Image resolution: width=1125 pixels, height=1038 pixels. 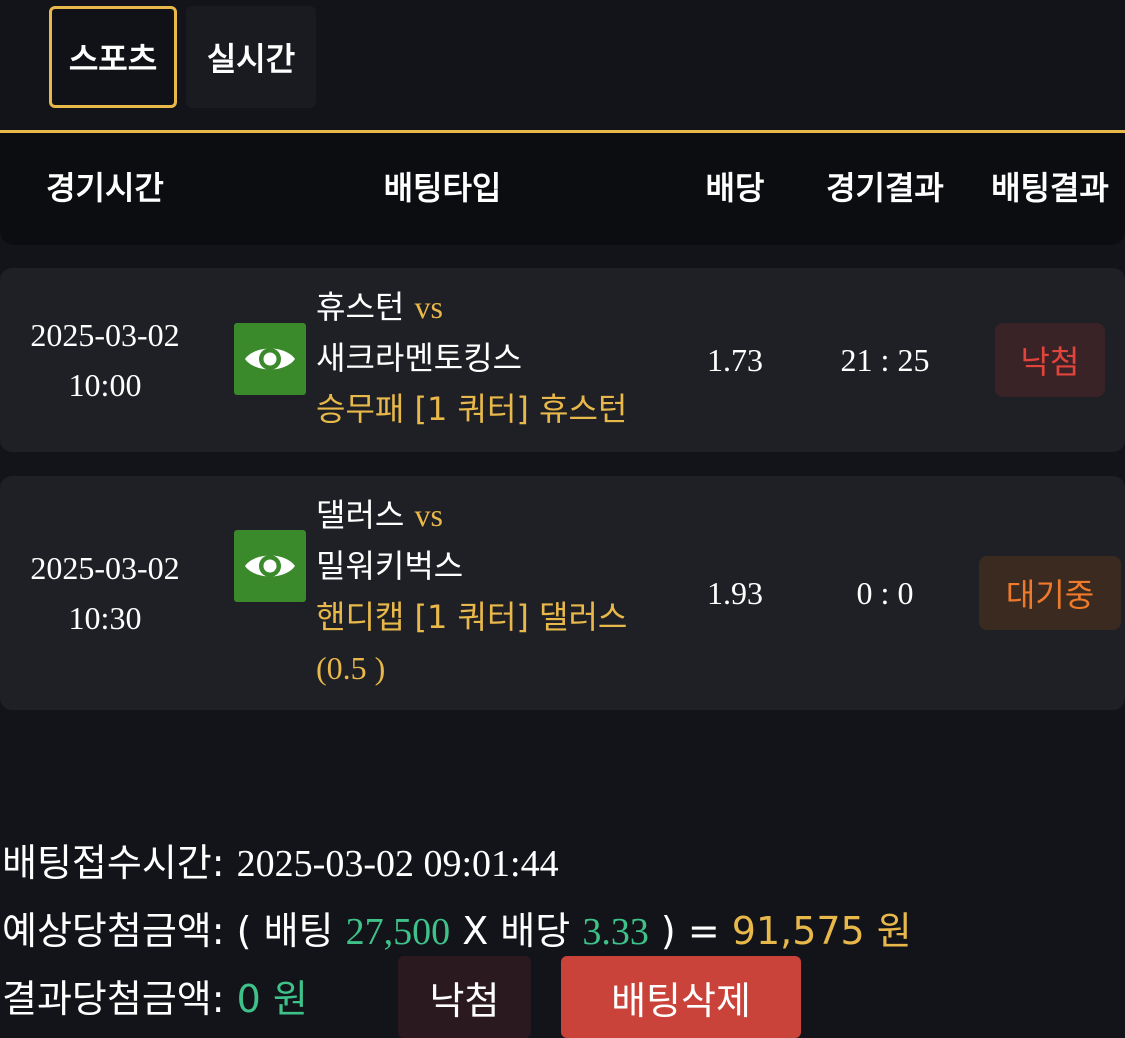 What do you see at coordinates (885, 188) in the screenshot?
I see `header-game-result: 경기결과` at bounding box center [885, 188].